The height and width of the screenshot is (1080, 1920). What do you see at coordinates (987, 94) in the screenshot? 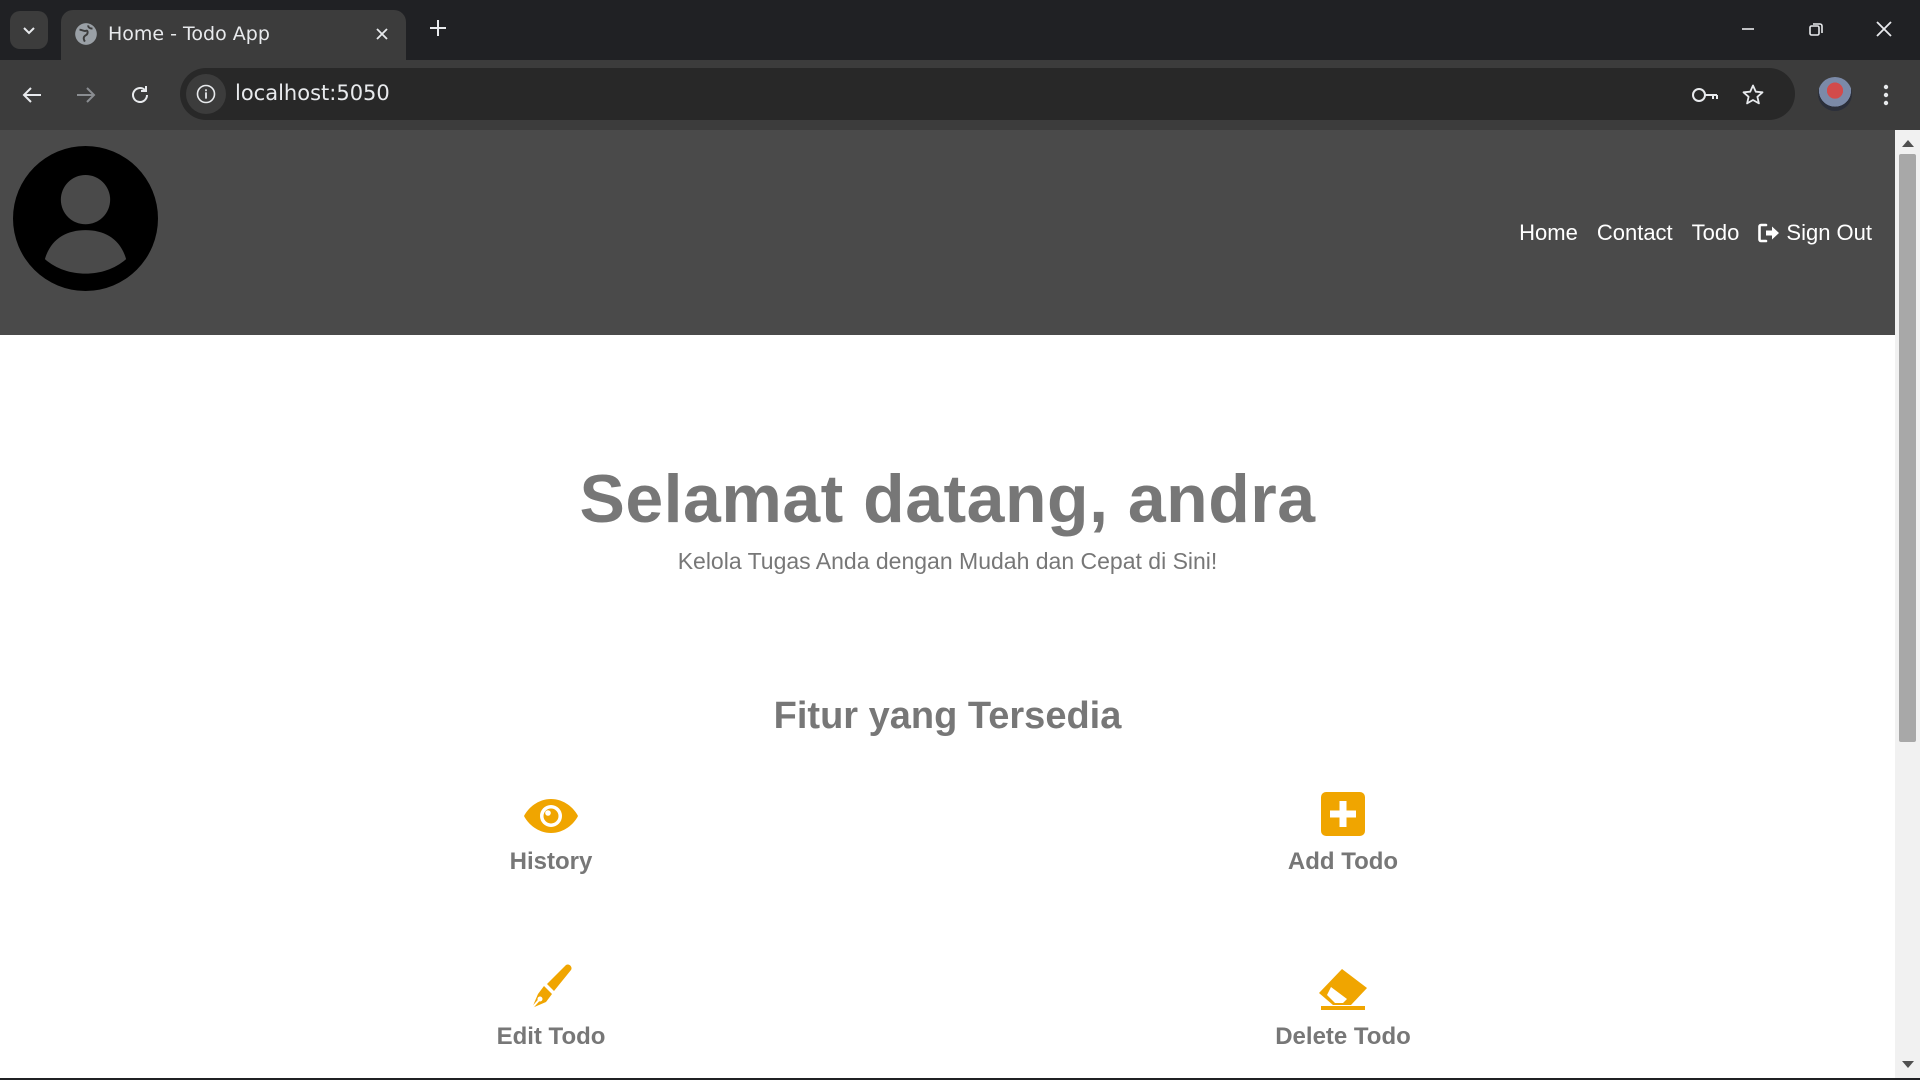
I see `address-bar: localhost:5050` at bounding box center [987, 94].